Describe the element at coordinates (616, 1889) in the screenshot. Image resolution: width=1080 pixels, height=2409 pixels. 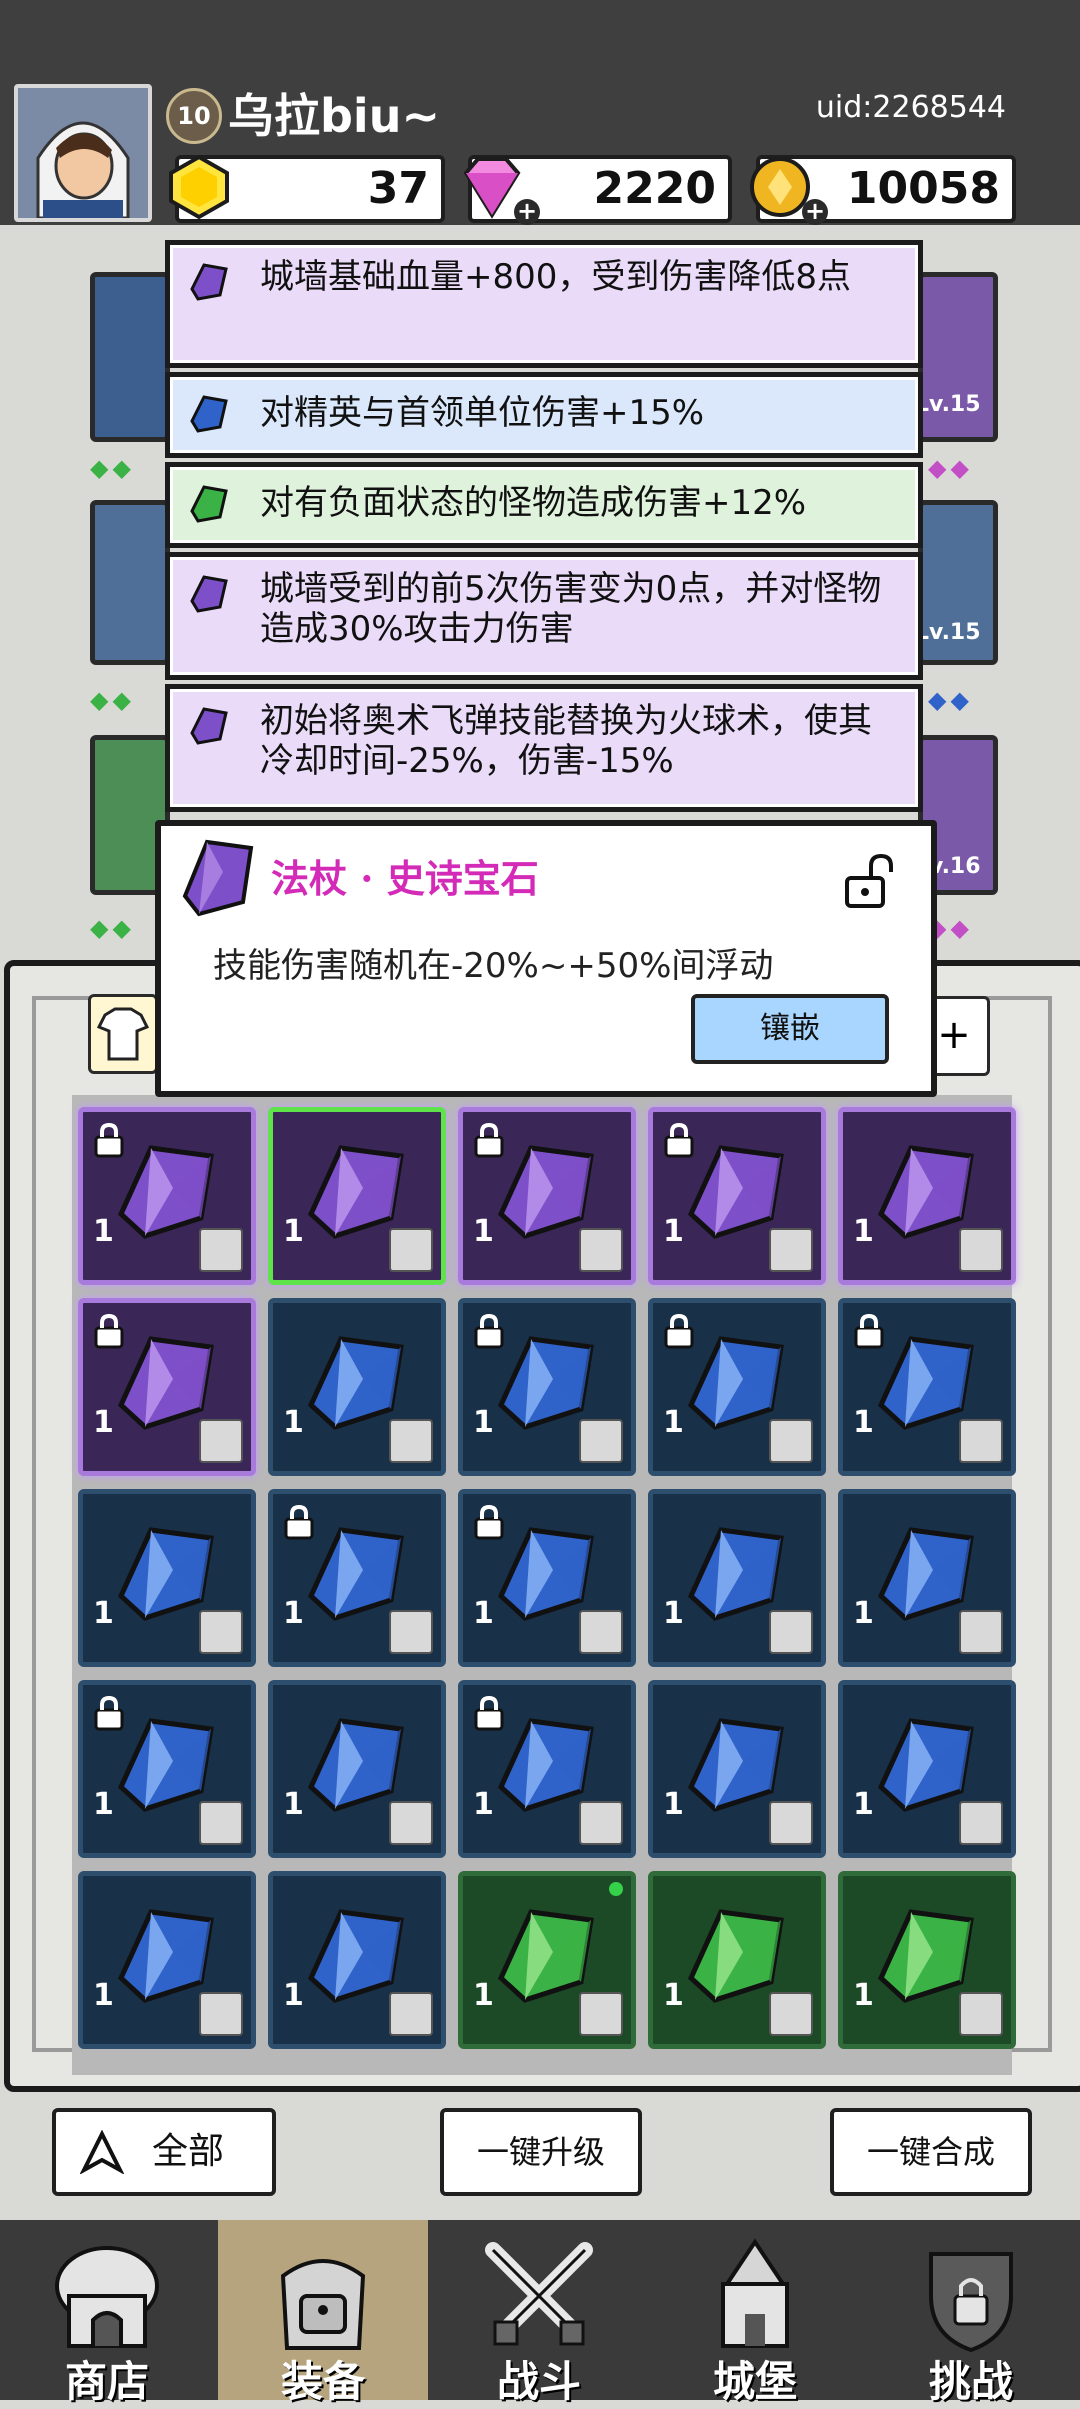
I see `new-item-dot` at that location.